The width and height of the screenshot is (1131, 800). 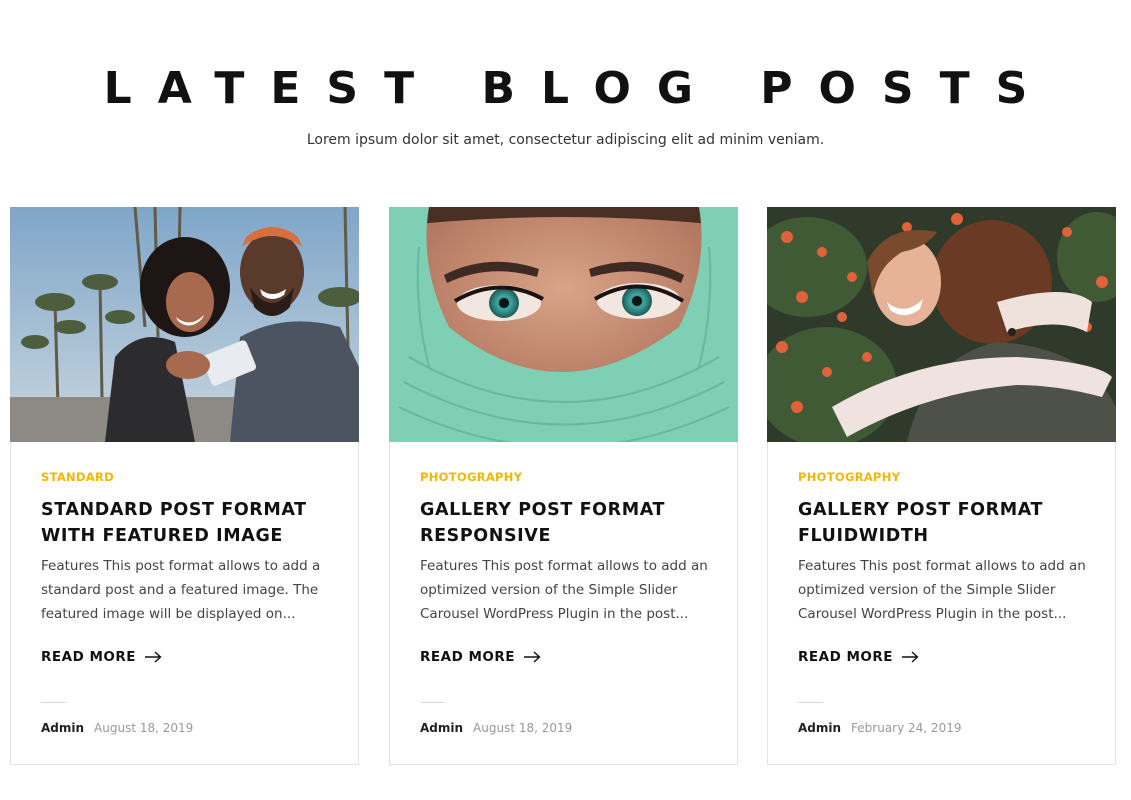 I want to click on couple-selfie-photo-icon, so click(x=184, y=324).